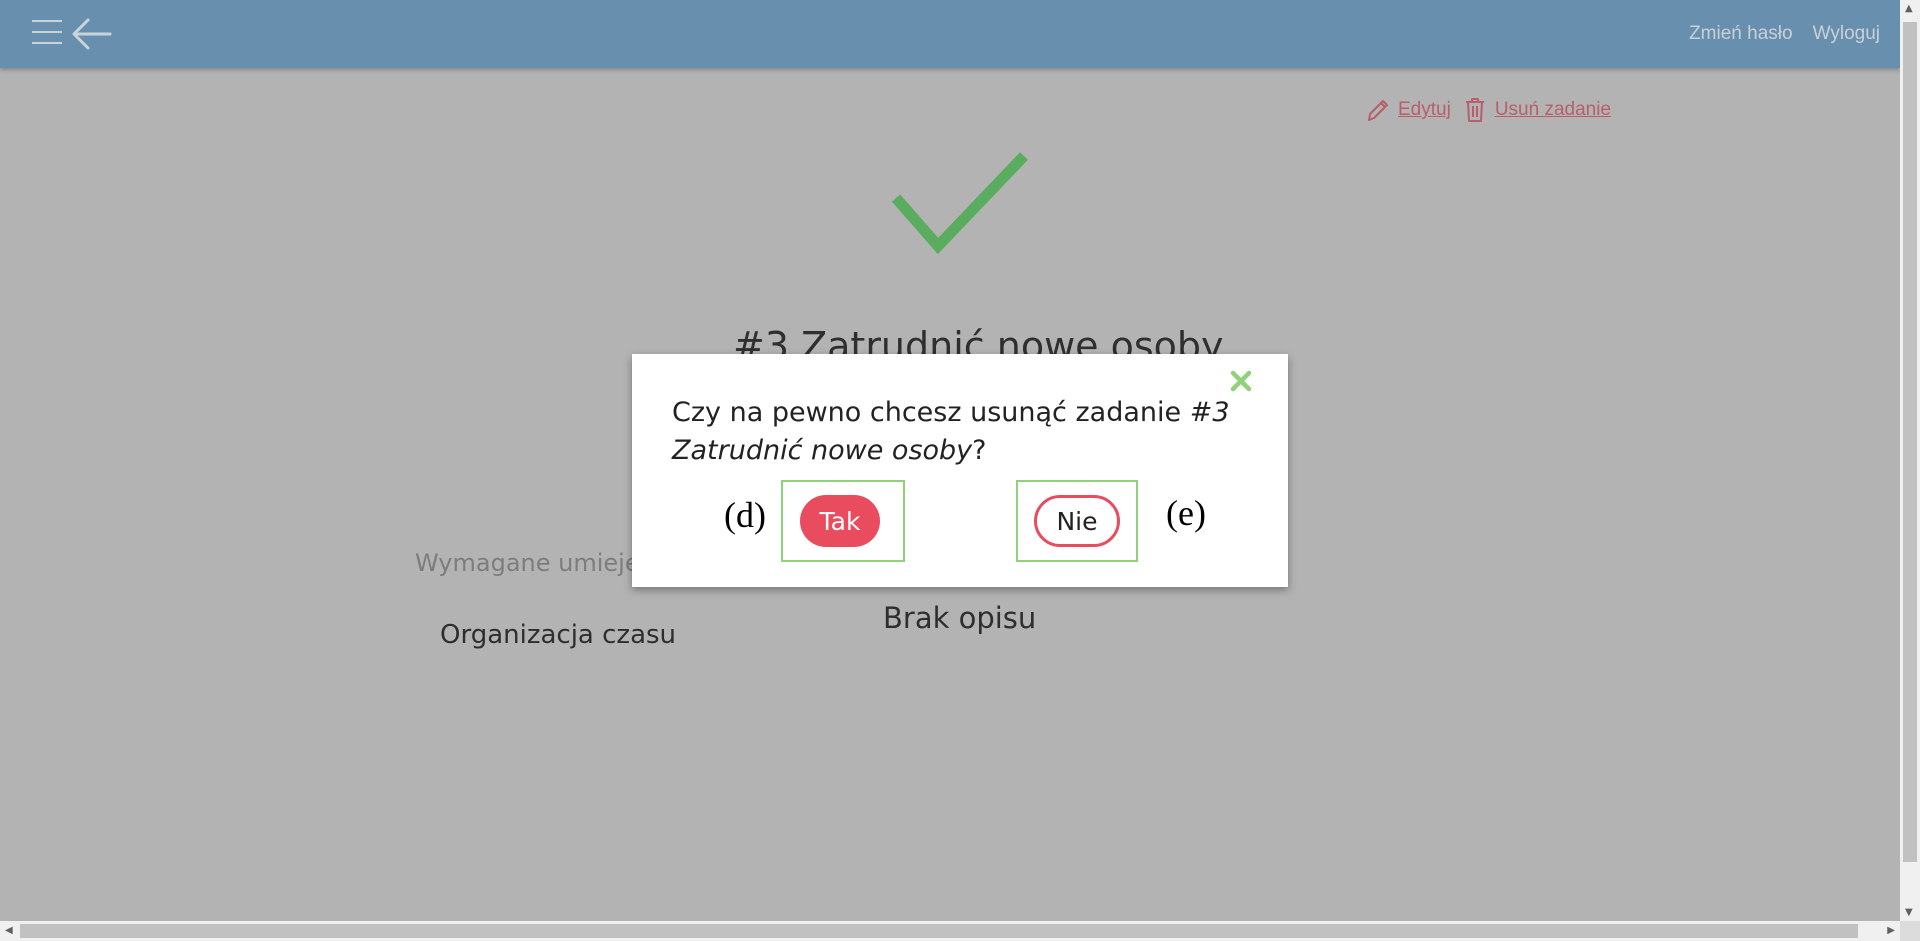 The width and height of the screenshot is (1920, 941). I want to click on annotation-d: (d), so click(745, 515).